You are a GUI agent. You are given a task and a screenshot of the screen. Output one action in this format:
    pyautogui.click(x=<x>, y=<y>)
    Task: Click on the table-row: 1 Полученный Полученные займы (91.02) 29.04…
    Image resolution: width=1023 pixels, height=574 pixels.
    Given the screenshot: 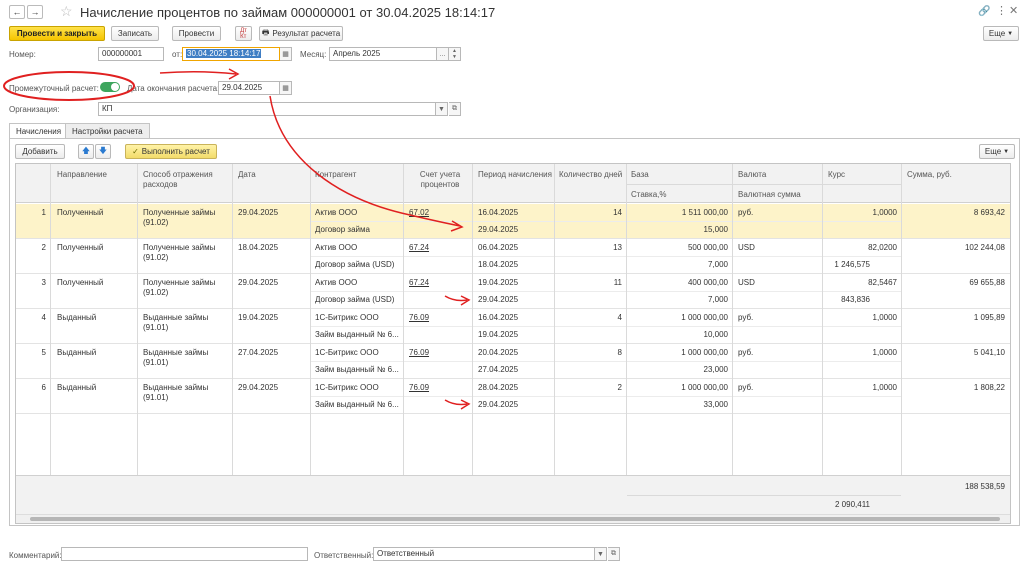 What is the action you would take?
    pyautogui.click(x=513, y=221)
    